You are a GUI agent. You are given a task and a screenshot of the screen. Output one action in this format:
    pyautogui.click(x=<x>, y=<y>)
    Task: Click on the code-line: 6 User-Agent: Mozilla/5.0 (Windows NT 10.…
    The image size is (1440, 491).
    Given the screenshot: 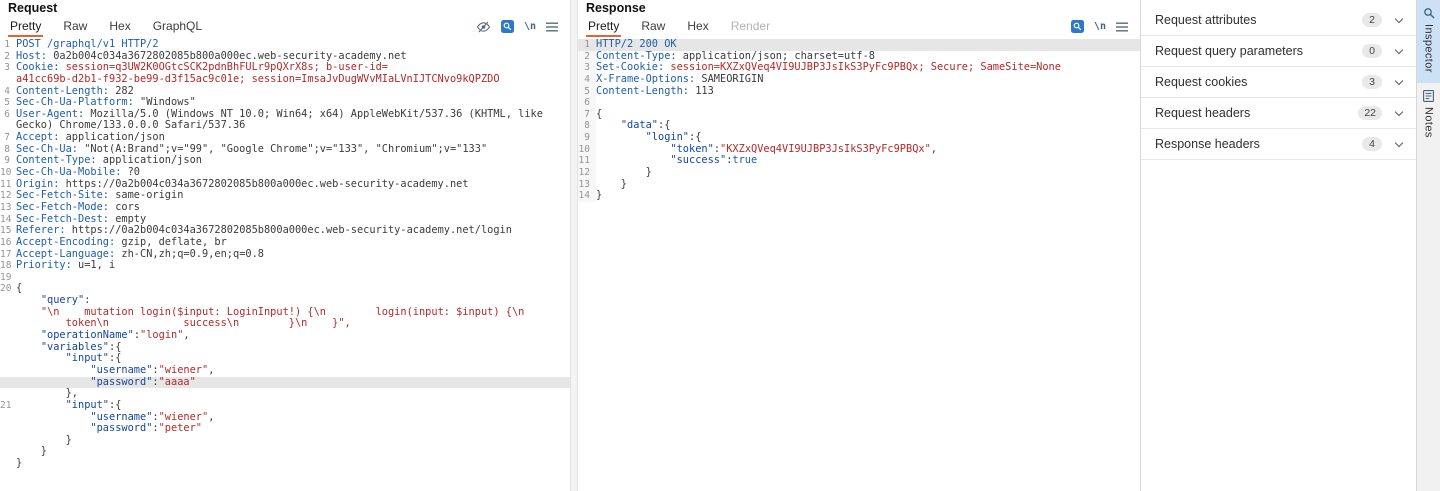 What is the action you would take?
    pyautogui.click(x=273, y=114)
    